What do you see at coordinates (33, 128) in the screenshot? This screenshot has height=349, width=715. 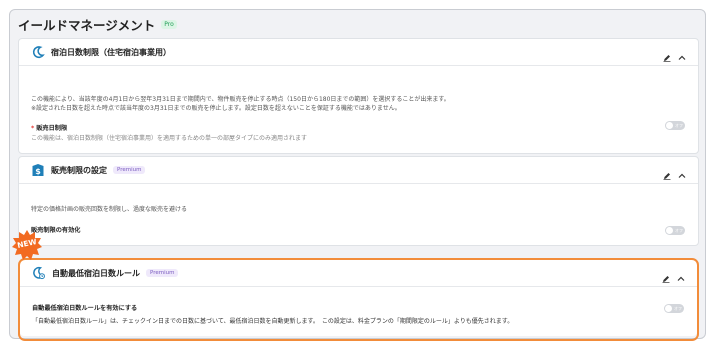 I see `required-marker: *` at bounding box center [33, 128].